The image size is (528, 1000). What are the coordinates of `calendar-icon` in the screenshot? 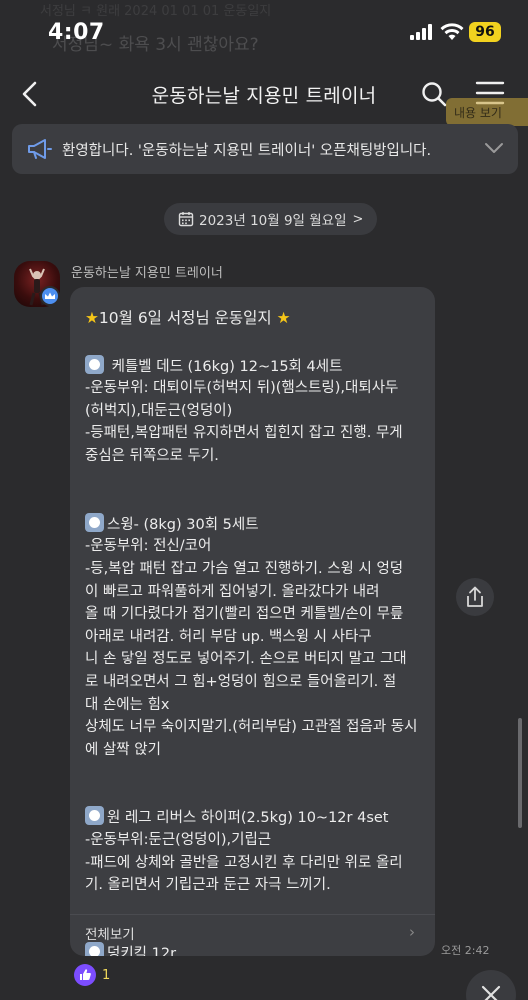 It's located at (186, 219).